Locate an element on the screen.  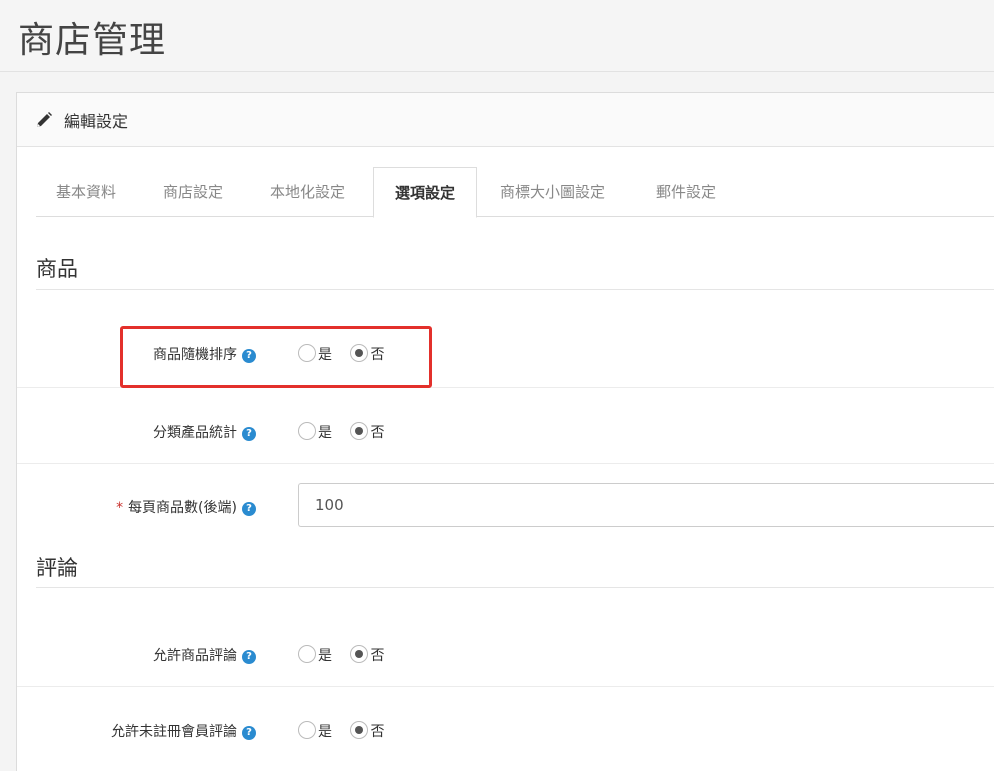
allow-review-no-option: 否 is located at coordinates (367, 655).